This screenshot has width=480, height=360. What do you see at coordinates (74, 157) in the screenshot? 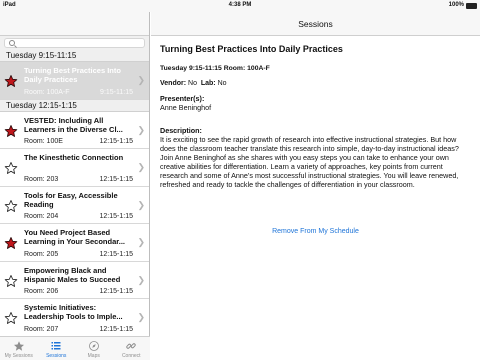
I see `session-row-title: The Kinesthetic Connection` at bounding box center [74, 157].